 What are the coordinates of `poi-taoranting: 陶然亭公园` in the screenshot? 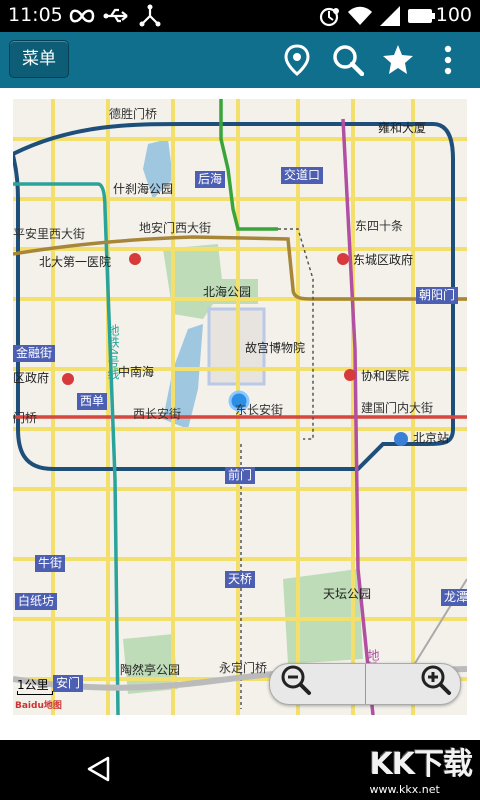 It's located at (150, 670).